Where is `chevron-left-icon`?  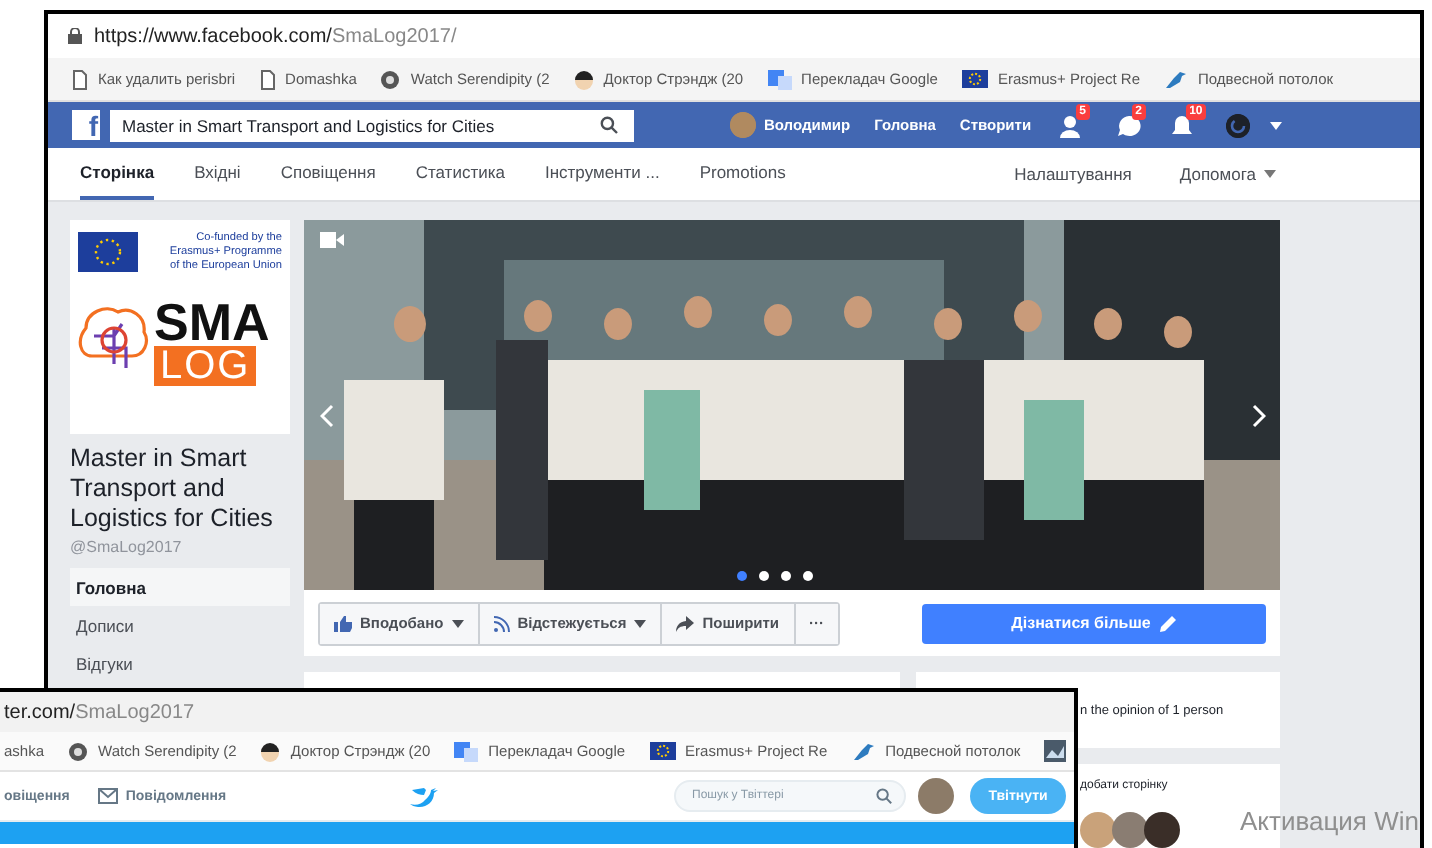 chevron-left-icon is located at coordinates (327, 416).